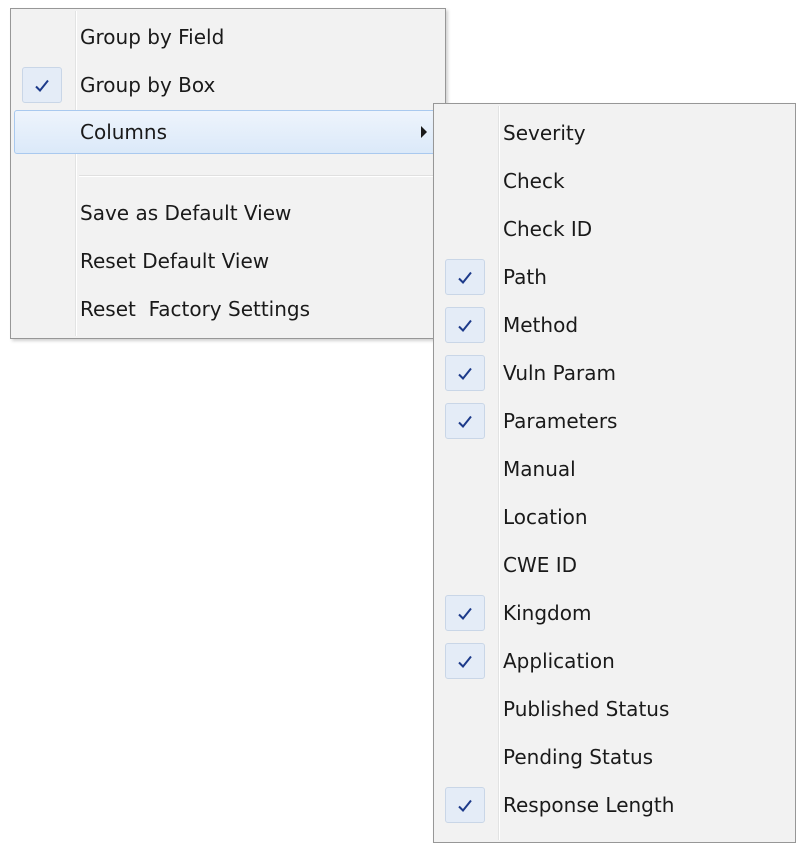 Image resolution: width=796 pixels, height=843 pixels. Describe the element at coordinates (547, 613) in the screenshot. I see `column-item-label: Kingdom` at that location.